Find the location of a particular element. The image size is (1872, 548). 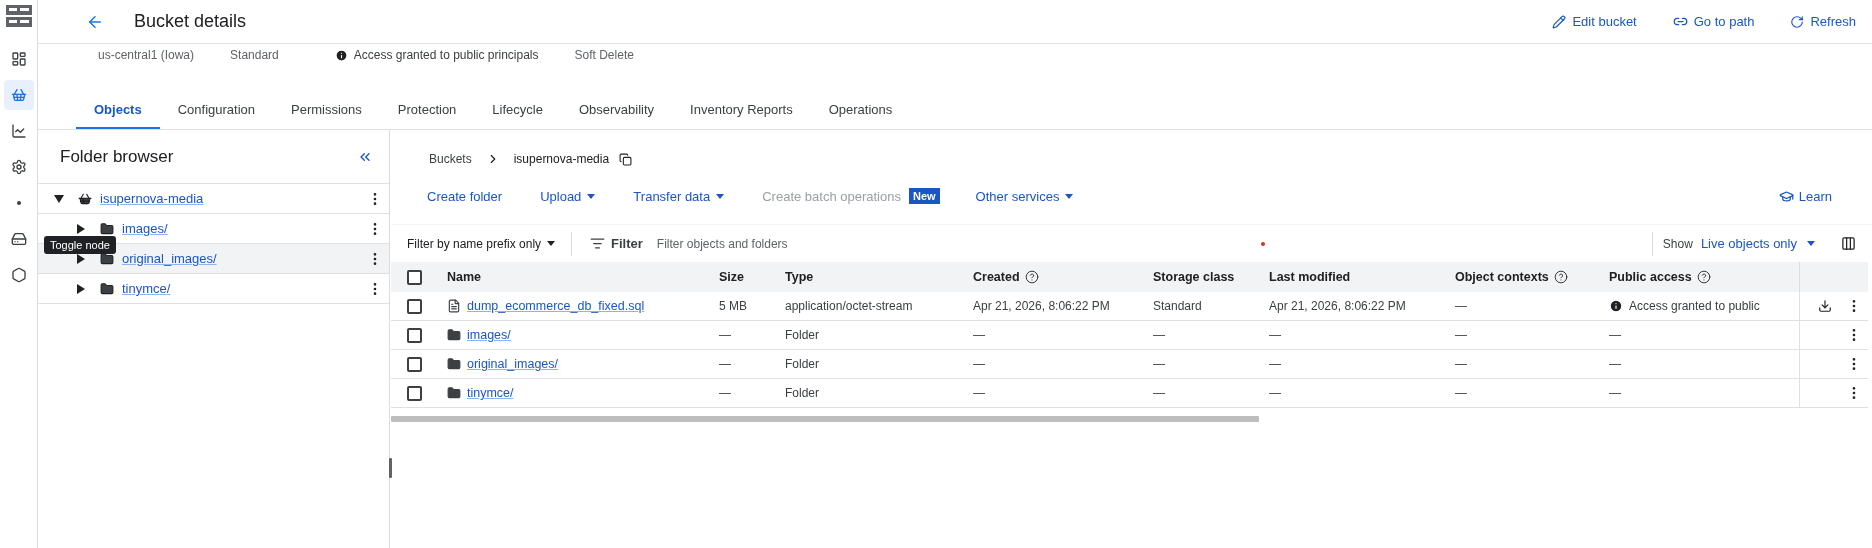

settings-icon is located at coordinates (18, 167).